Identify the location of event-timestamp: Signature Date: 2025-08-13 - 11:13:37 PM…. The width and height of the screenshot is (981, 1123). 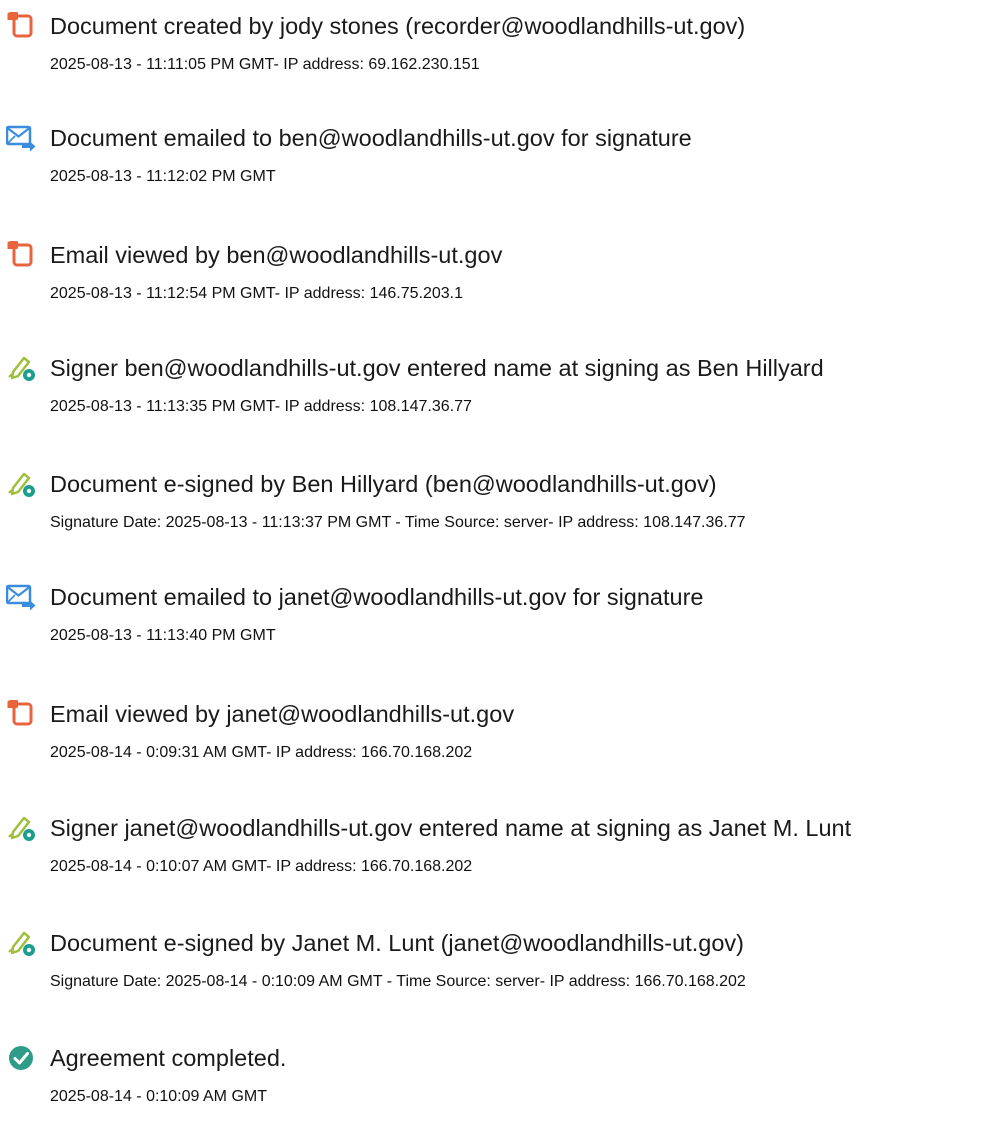
(398, 522).